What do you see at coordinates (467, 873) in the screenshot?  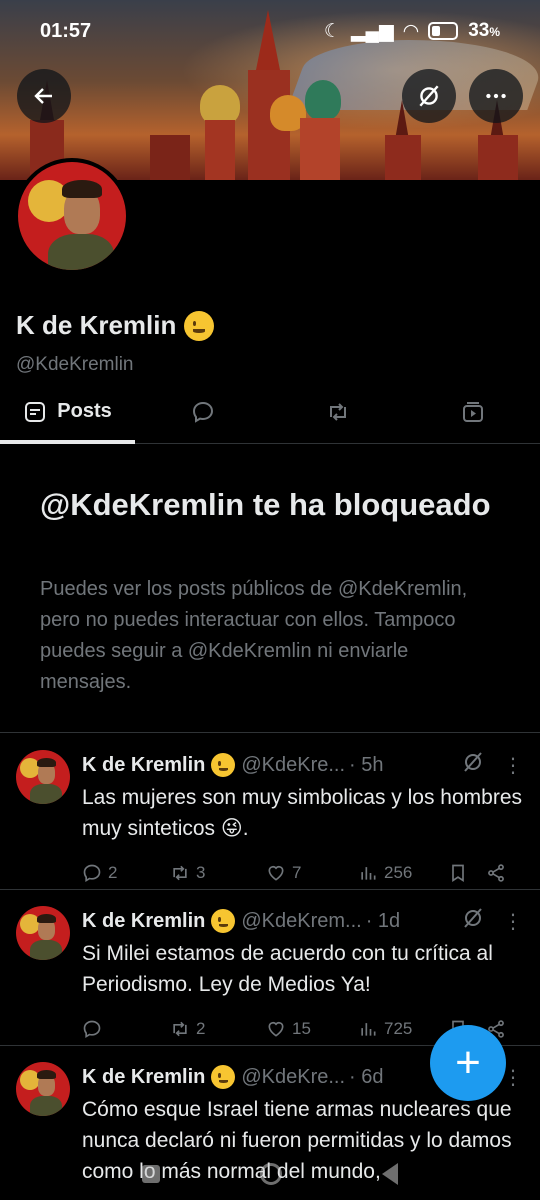 I see `bookmark-button` at bounding box center [467, 873].